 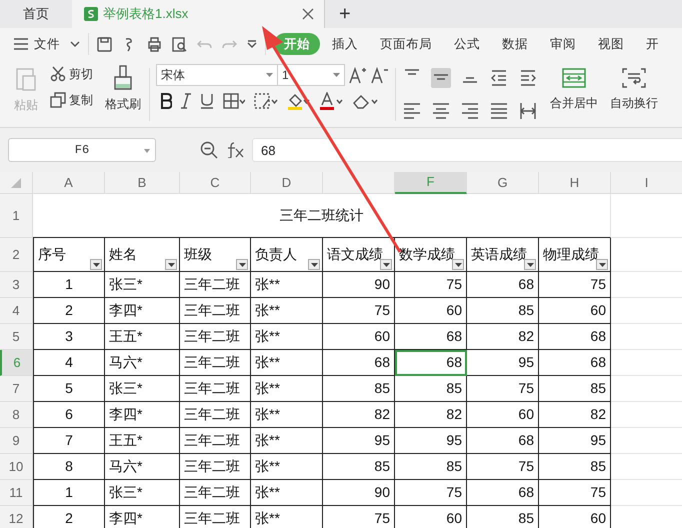 What do you see at coordinates (634, 95) in the screenshot?
I see `wrap-text-button: 自动换行` at bounding box center [634, 95].